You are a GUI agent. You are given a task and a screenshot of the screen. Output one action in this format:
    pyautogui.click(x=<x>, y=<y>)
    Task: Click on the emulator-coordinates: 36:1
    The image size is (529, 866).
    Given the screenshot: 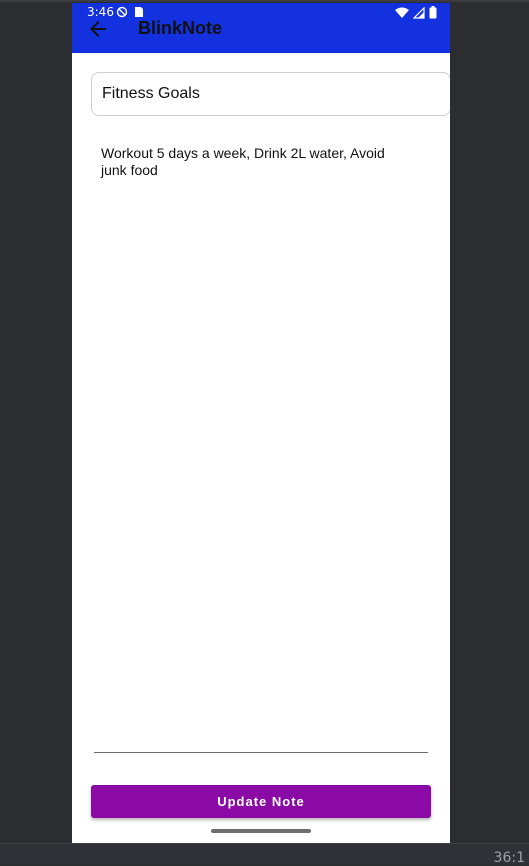 What is the action you would take?
    pyautogui.click(x=509, y=858)
    